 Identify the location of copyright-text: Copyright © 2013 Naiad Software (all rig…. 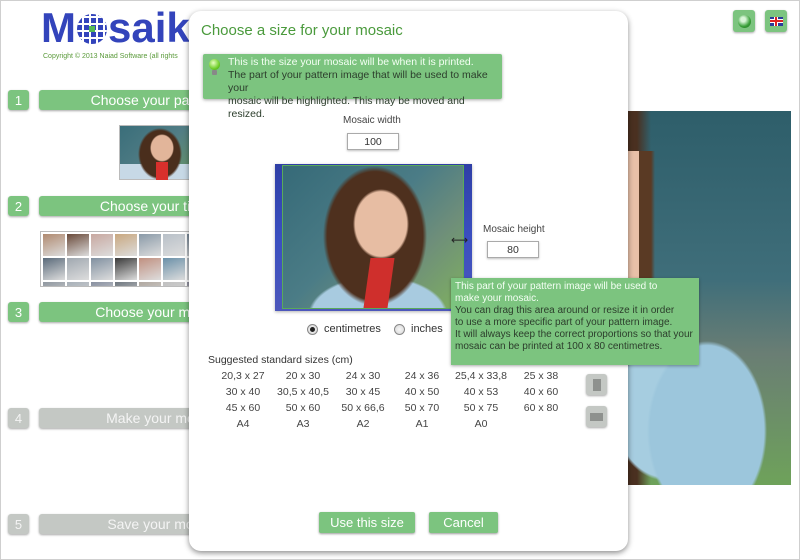
(110, 56).